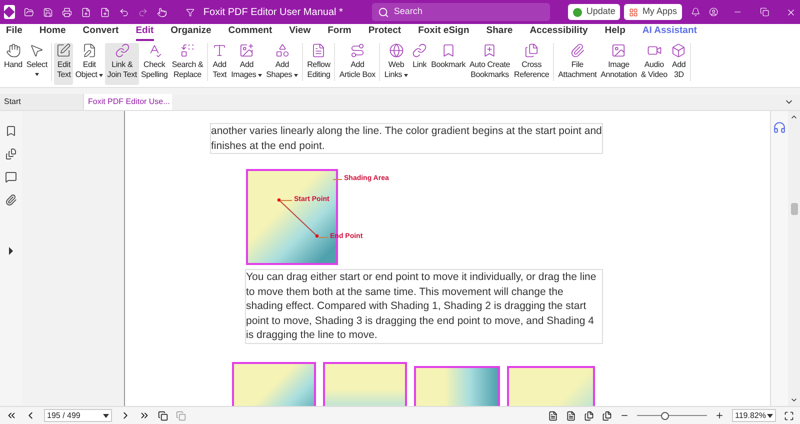 This screenshot has height=424, width=800. What do you see at coordinates (396, 64) in the screenshot?
I see `ribbon-button: Web Links` at bounding box center [396, 64].